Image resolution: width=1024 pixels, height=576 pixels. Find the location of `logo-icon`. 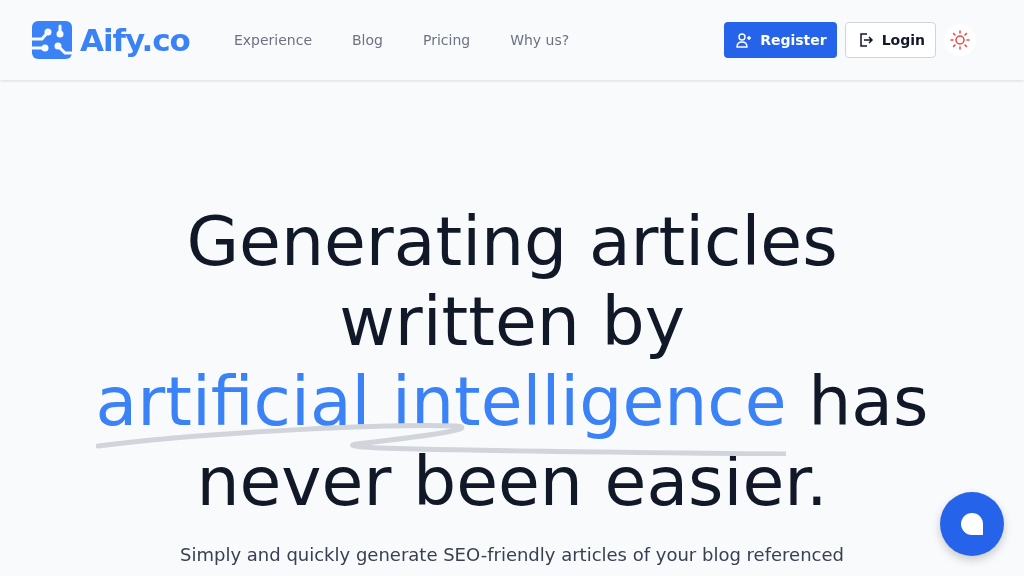

logo-icon is located at coordinates (52, 40).